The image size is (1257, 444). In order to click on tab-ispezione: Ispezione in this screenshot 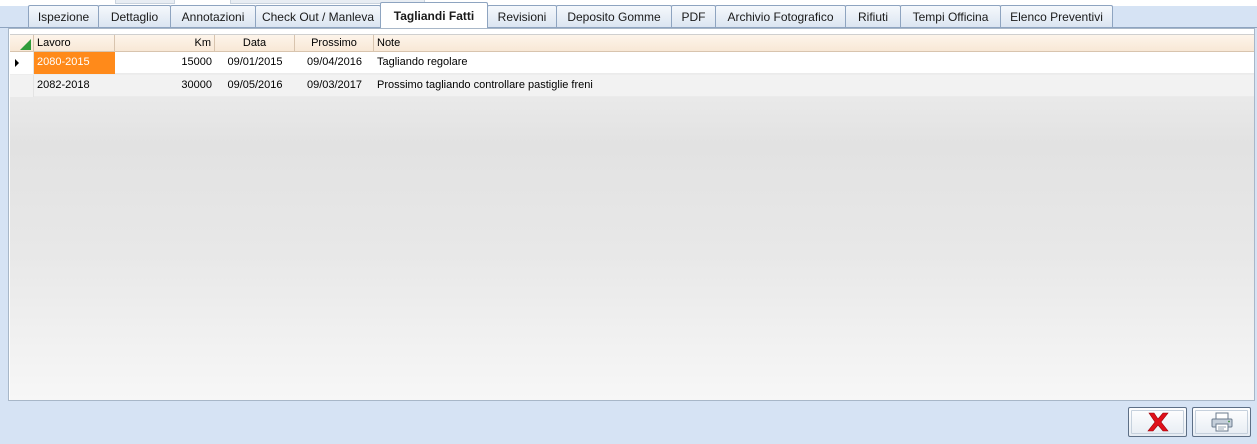, I will do `click(63, 16)`.